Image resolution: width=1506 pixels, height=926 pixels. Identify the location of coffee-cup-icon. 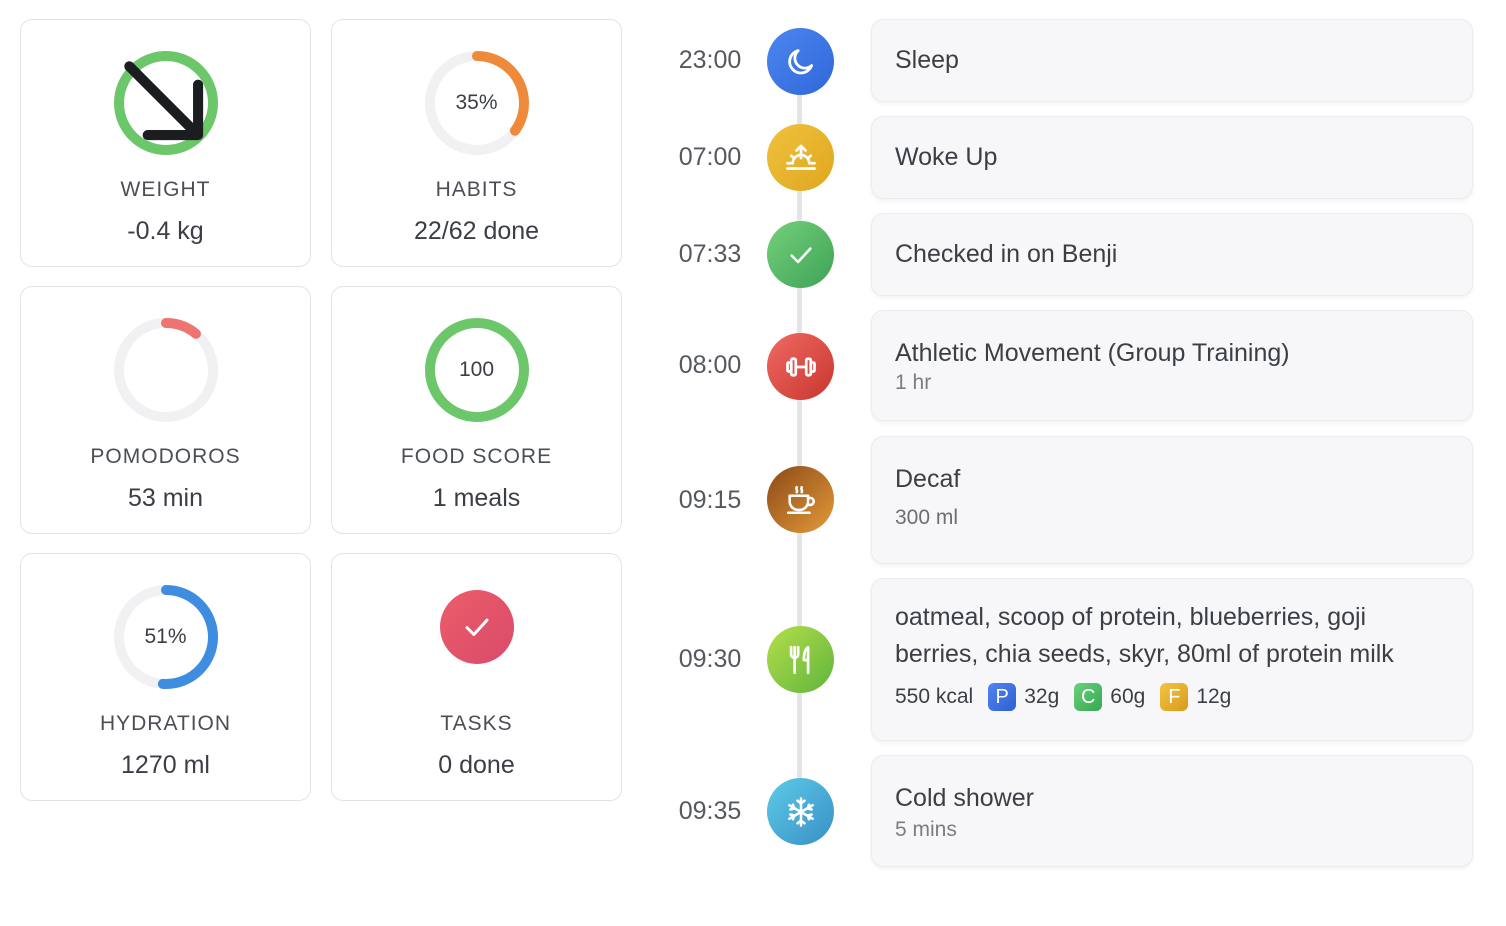
(800, 499).